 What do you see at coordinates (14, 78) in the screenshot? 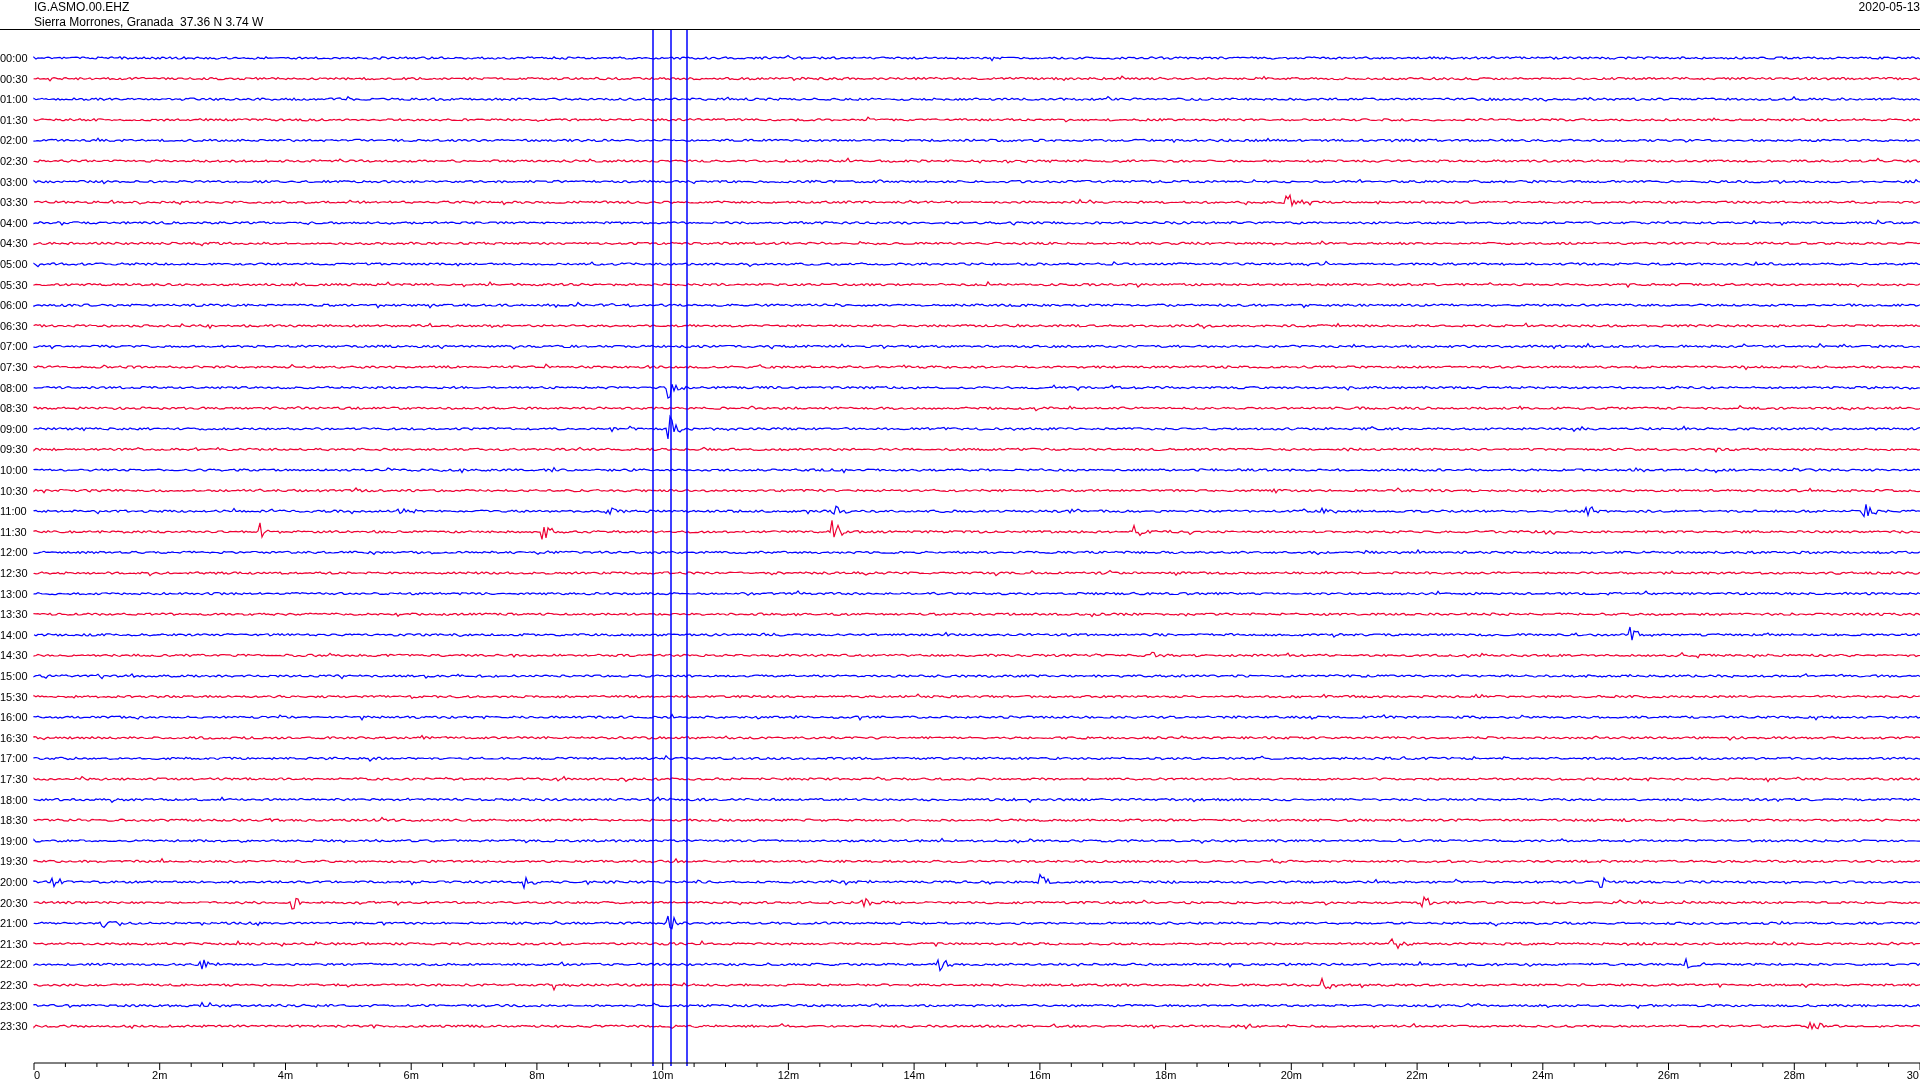
I see `time-label: 00:30` at bounding box center [14, 78].